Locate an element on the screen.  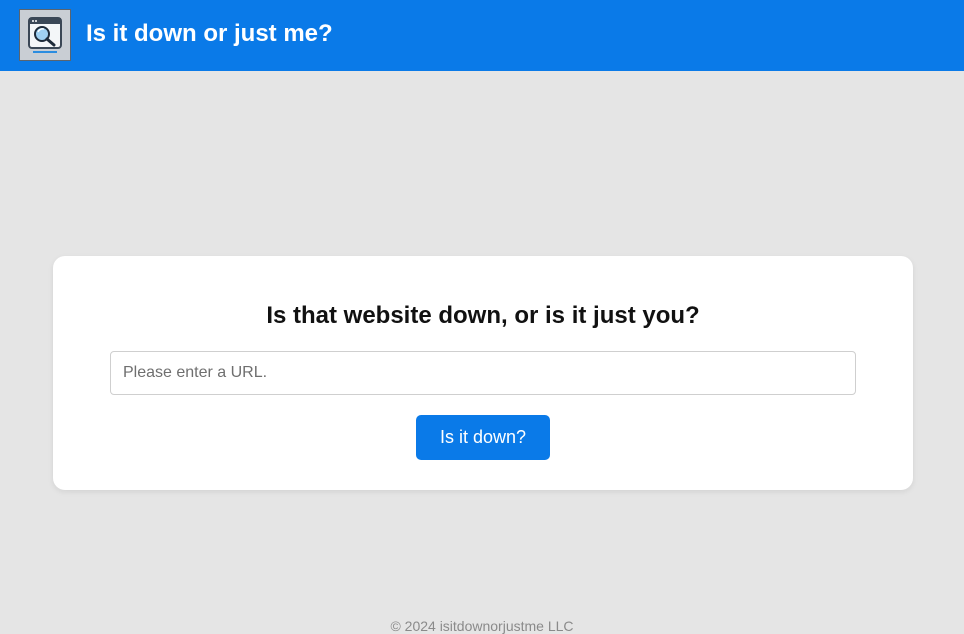
url-input is located at coordinates (483, 373).